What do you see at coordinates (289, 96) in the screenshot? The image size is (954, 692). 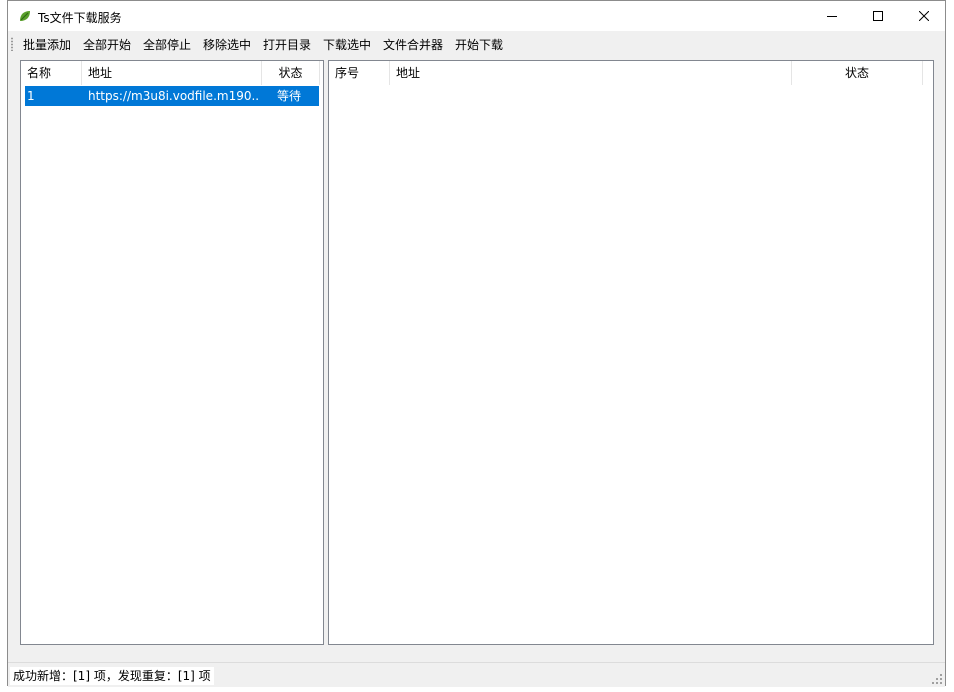 I see `task-status: 等待` at bounding box center [289, 96].